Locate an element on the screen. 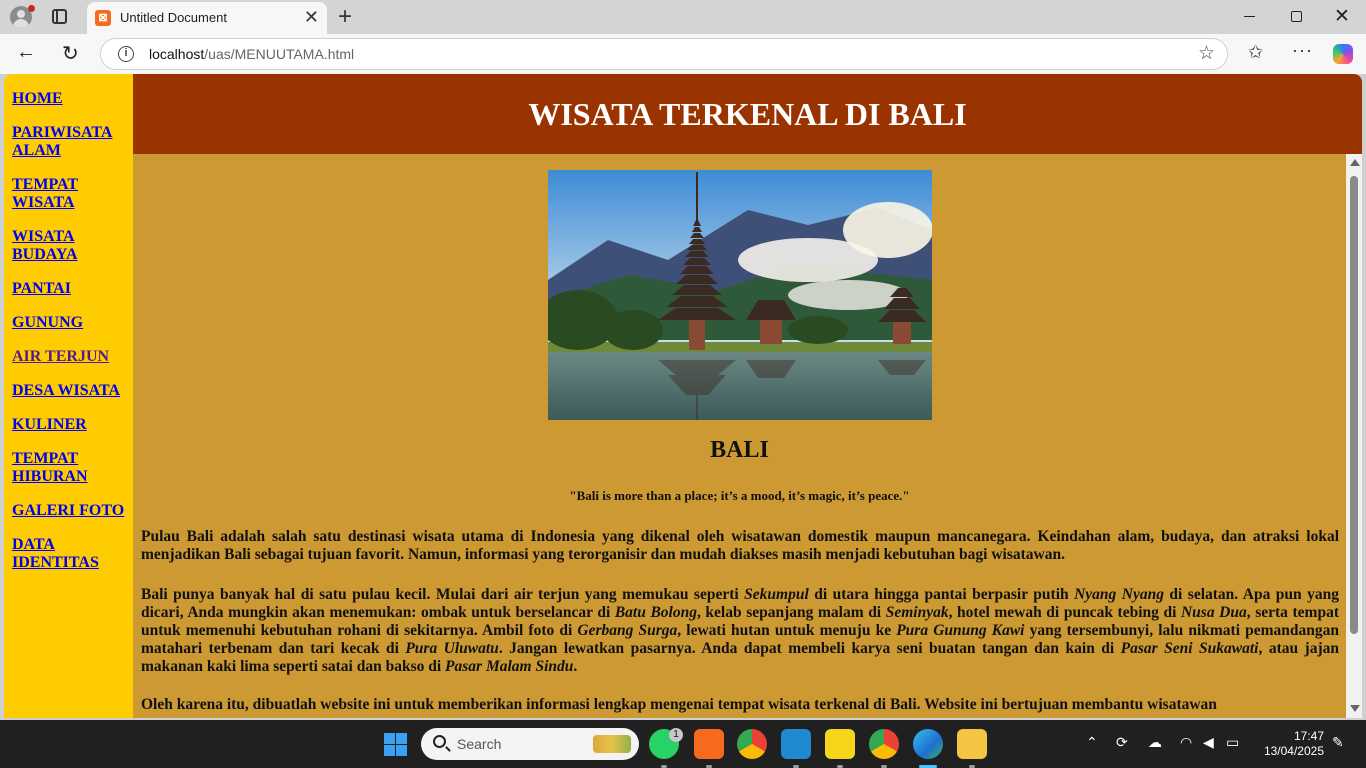  sticky-notes-icon is located at coordinates (840, 744).